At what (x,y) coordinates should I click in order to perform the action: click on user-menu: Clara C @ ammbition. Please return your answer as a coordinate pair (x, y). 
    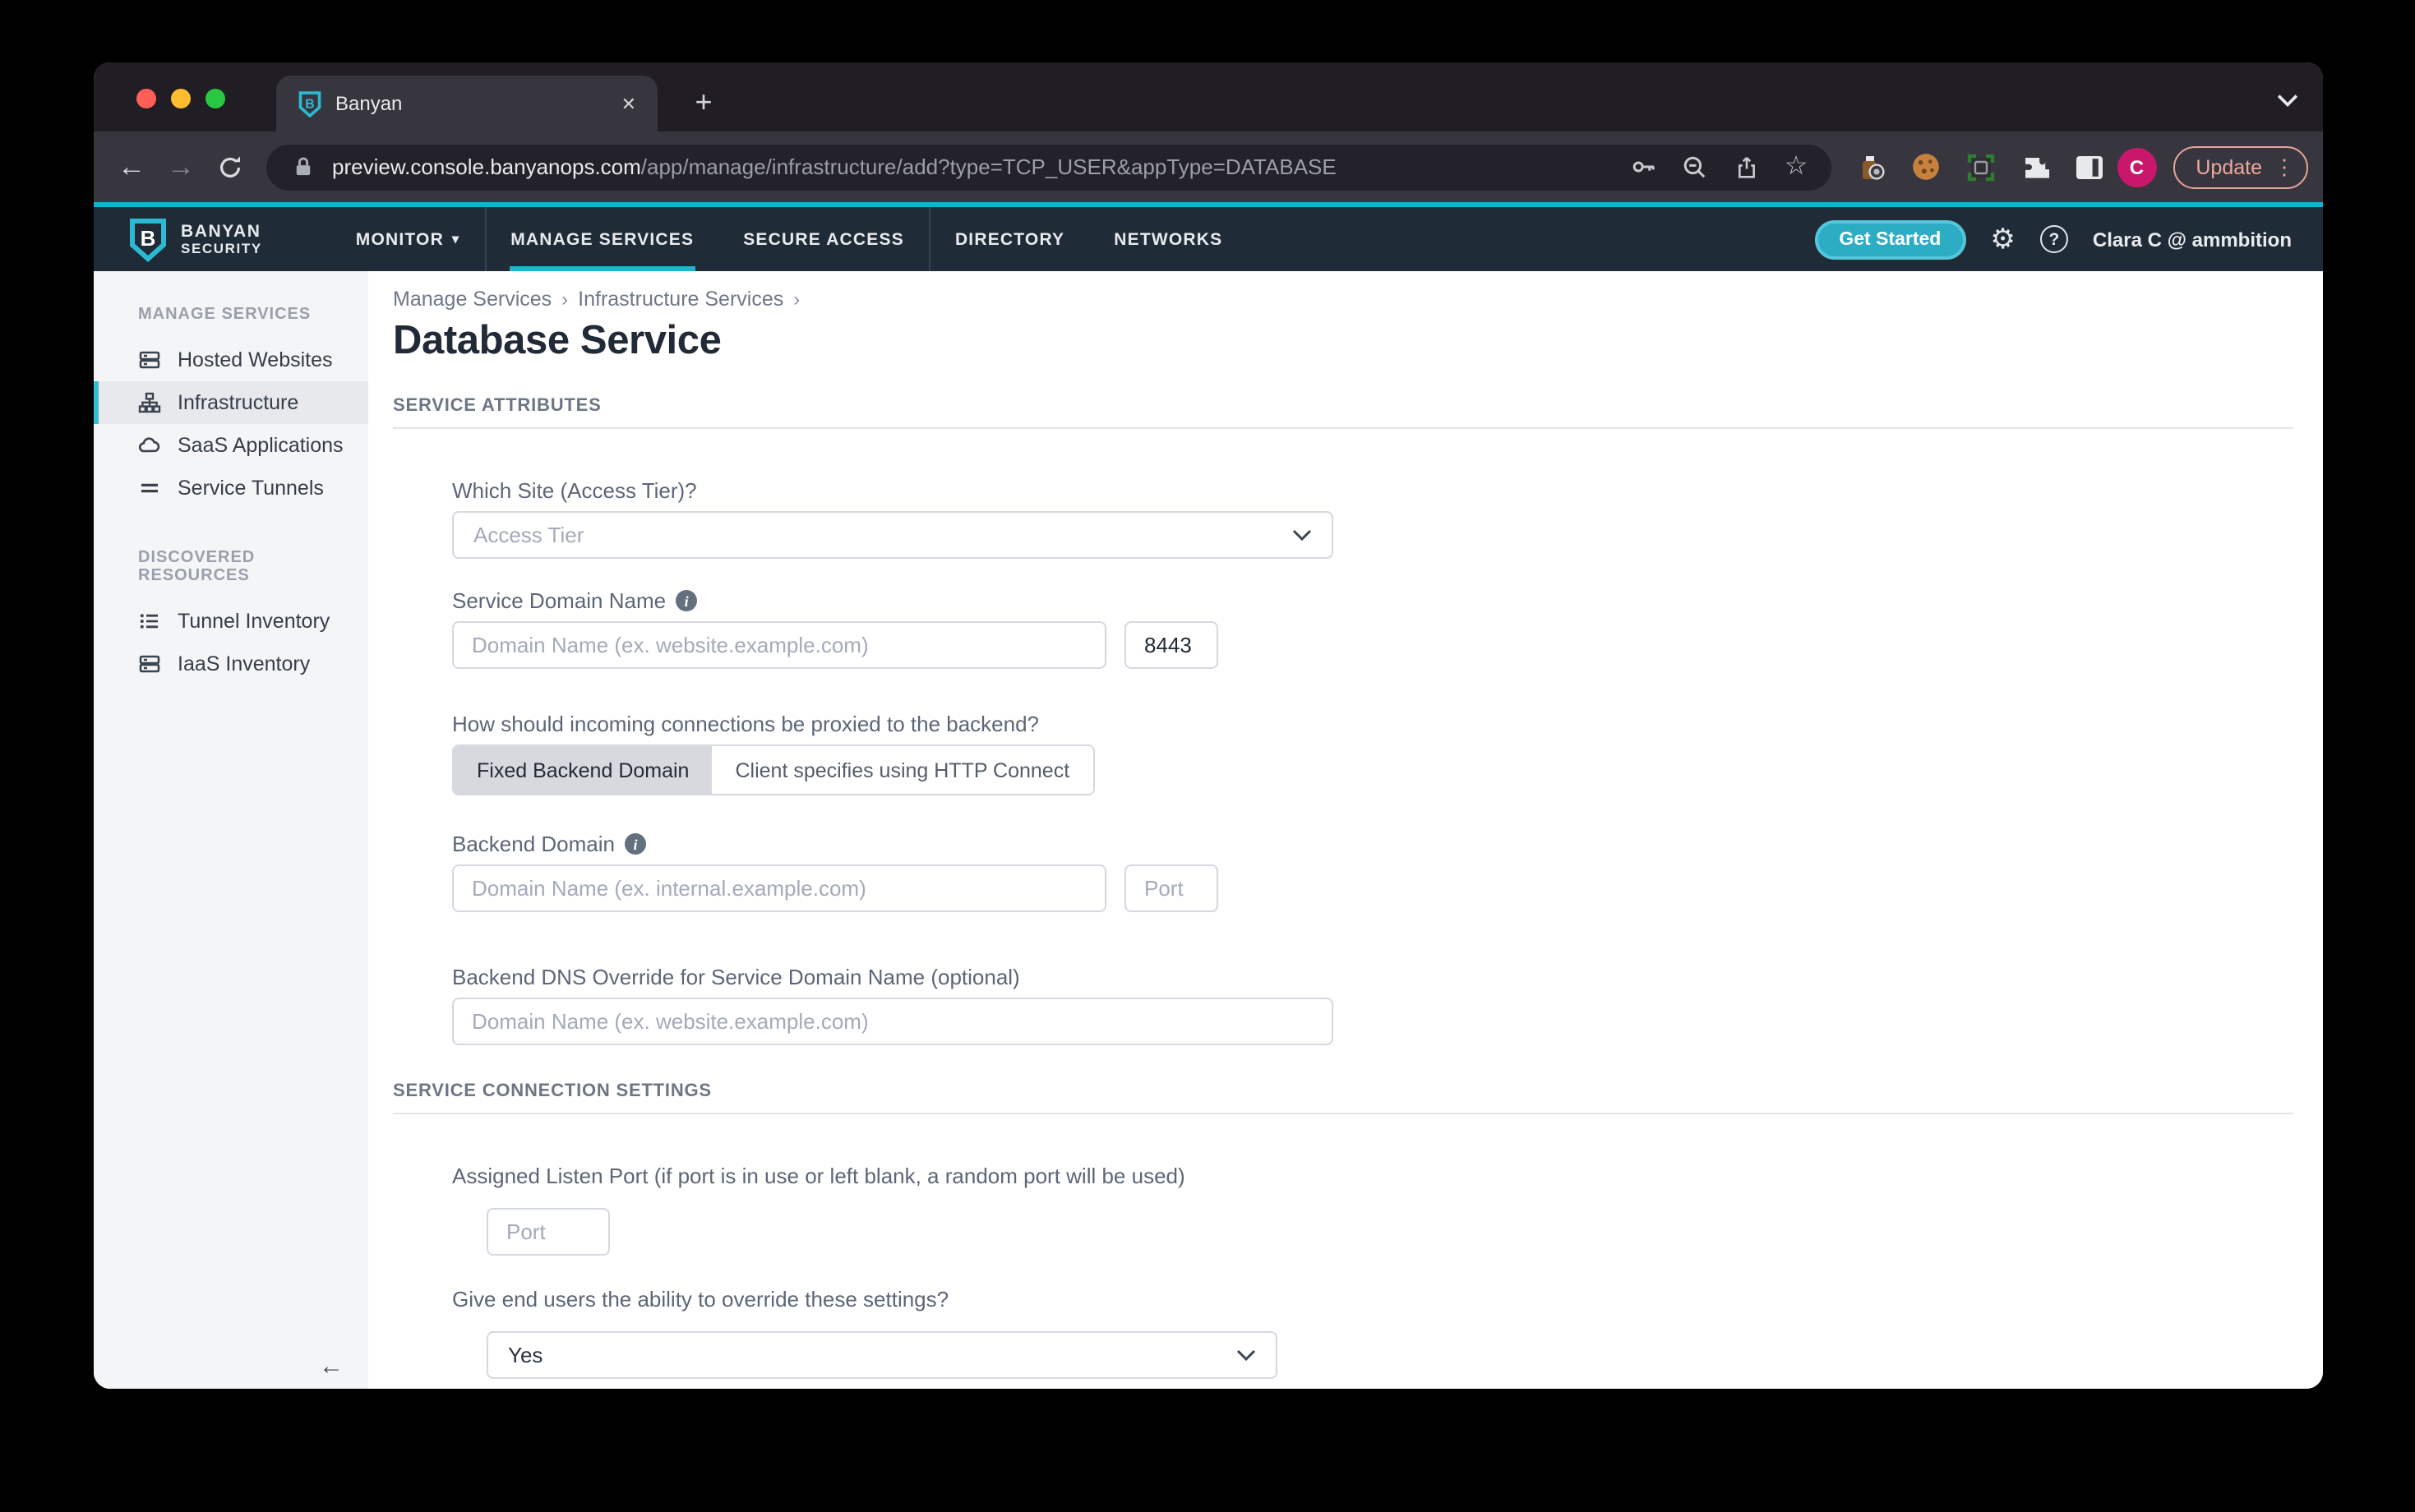
    Looking at the image, I should click on (2192, 240).